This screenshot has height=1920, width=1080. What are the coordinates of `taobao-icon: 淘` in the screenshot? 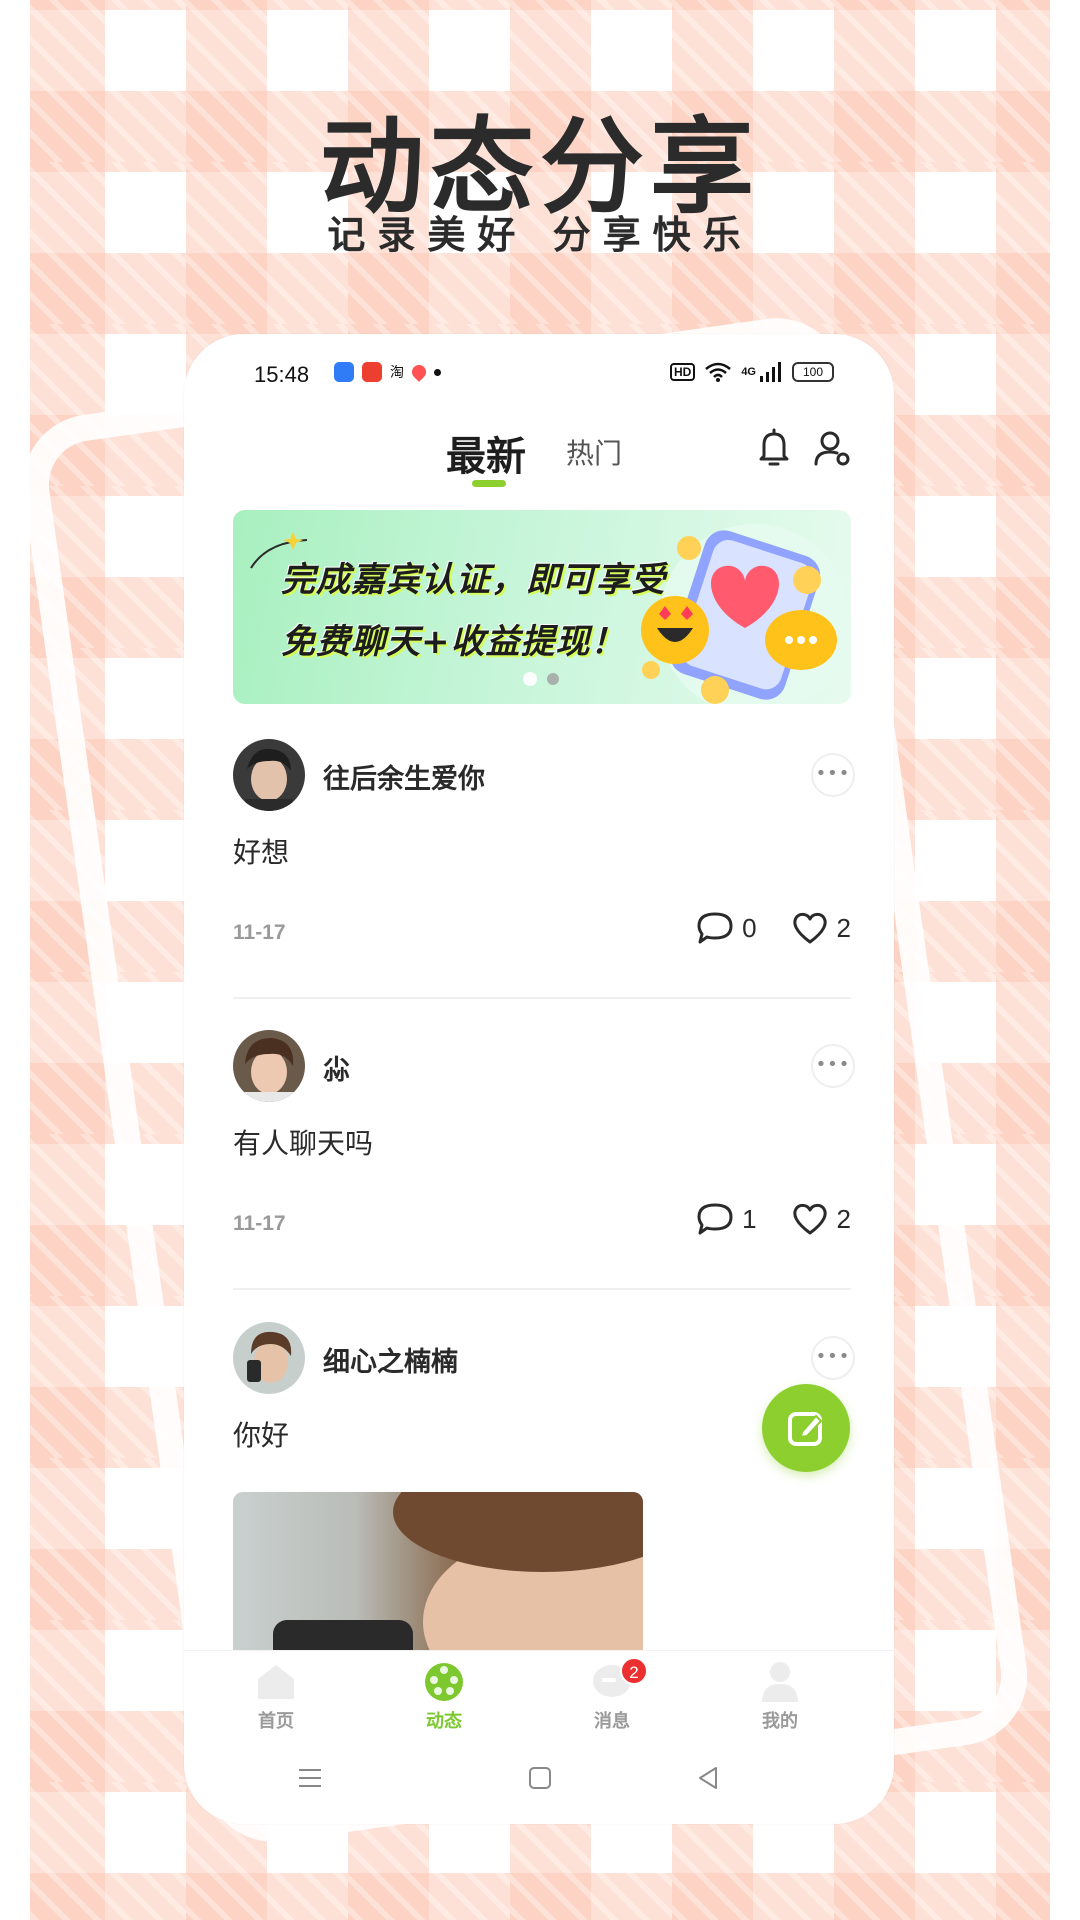 It's located at (397, 372).